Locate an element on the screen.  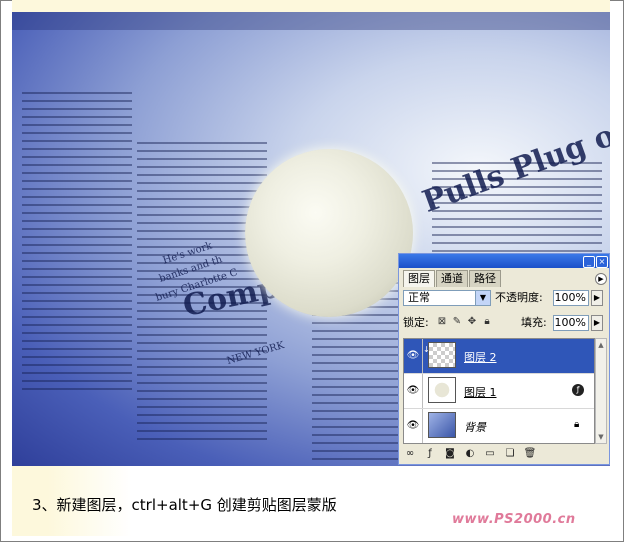
lock-icon: 🔒︎ is located at coordinates (577, 424).